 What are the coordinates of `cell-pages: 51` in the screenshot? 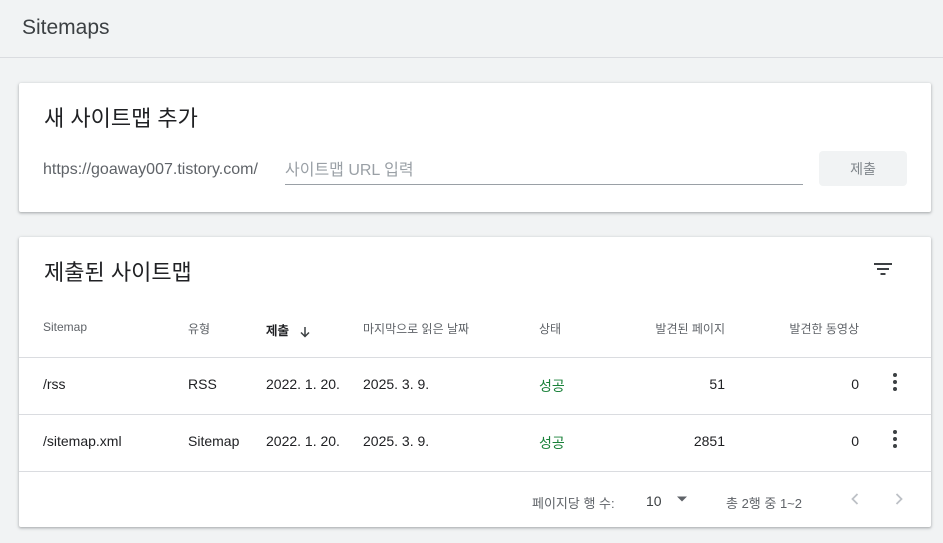 It's located at (717, 384).